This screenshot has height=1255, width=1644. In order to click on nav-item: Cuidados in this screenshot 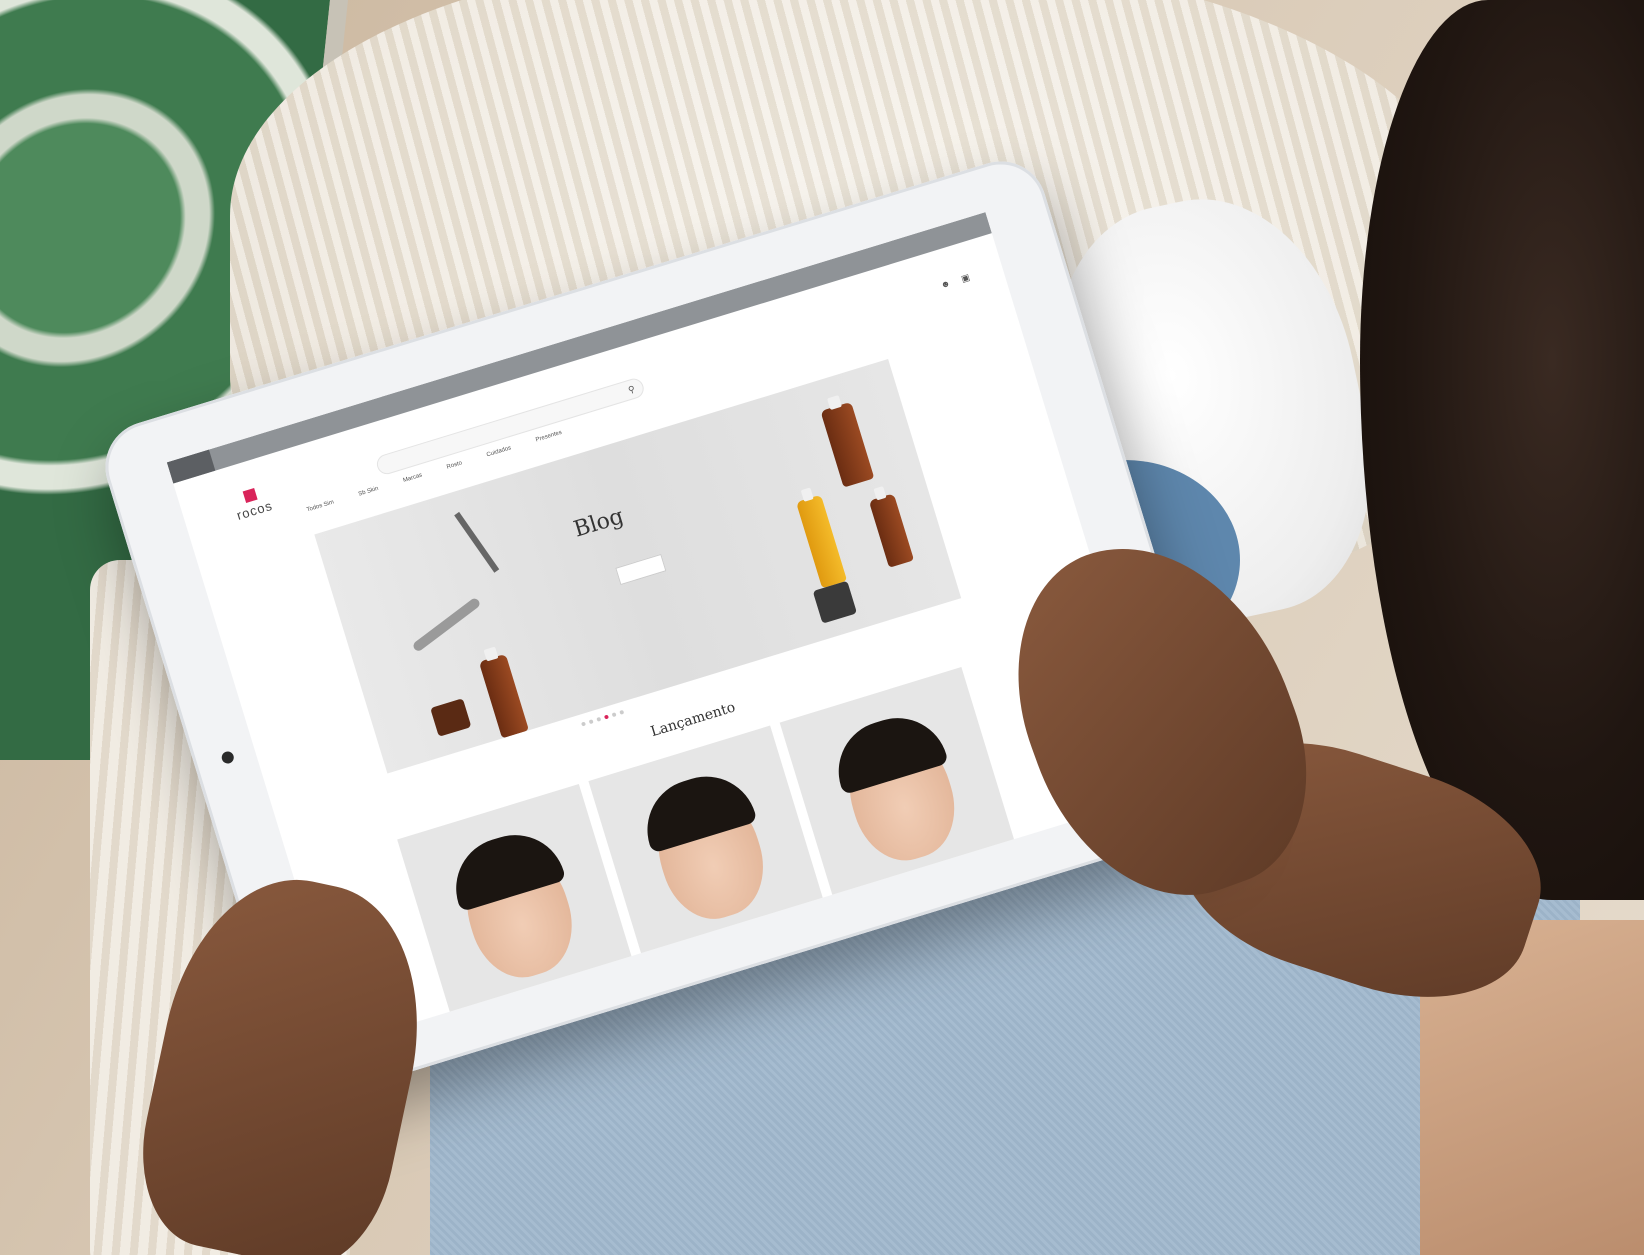, I will do `click(499, 451)`.